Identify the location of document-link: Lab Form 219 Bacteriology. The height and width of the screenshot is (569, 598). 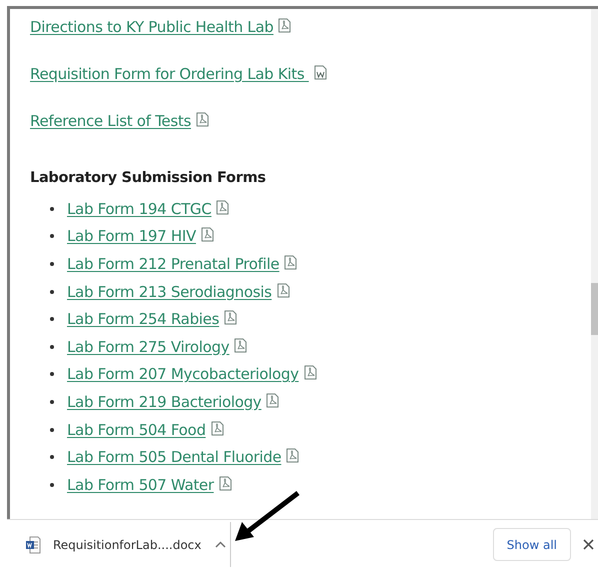
(164, 401).